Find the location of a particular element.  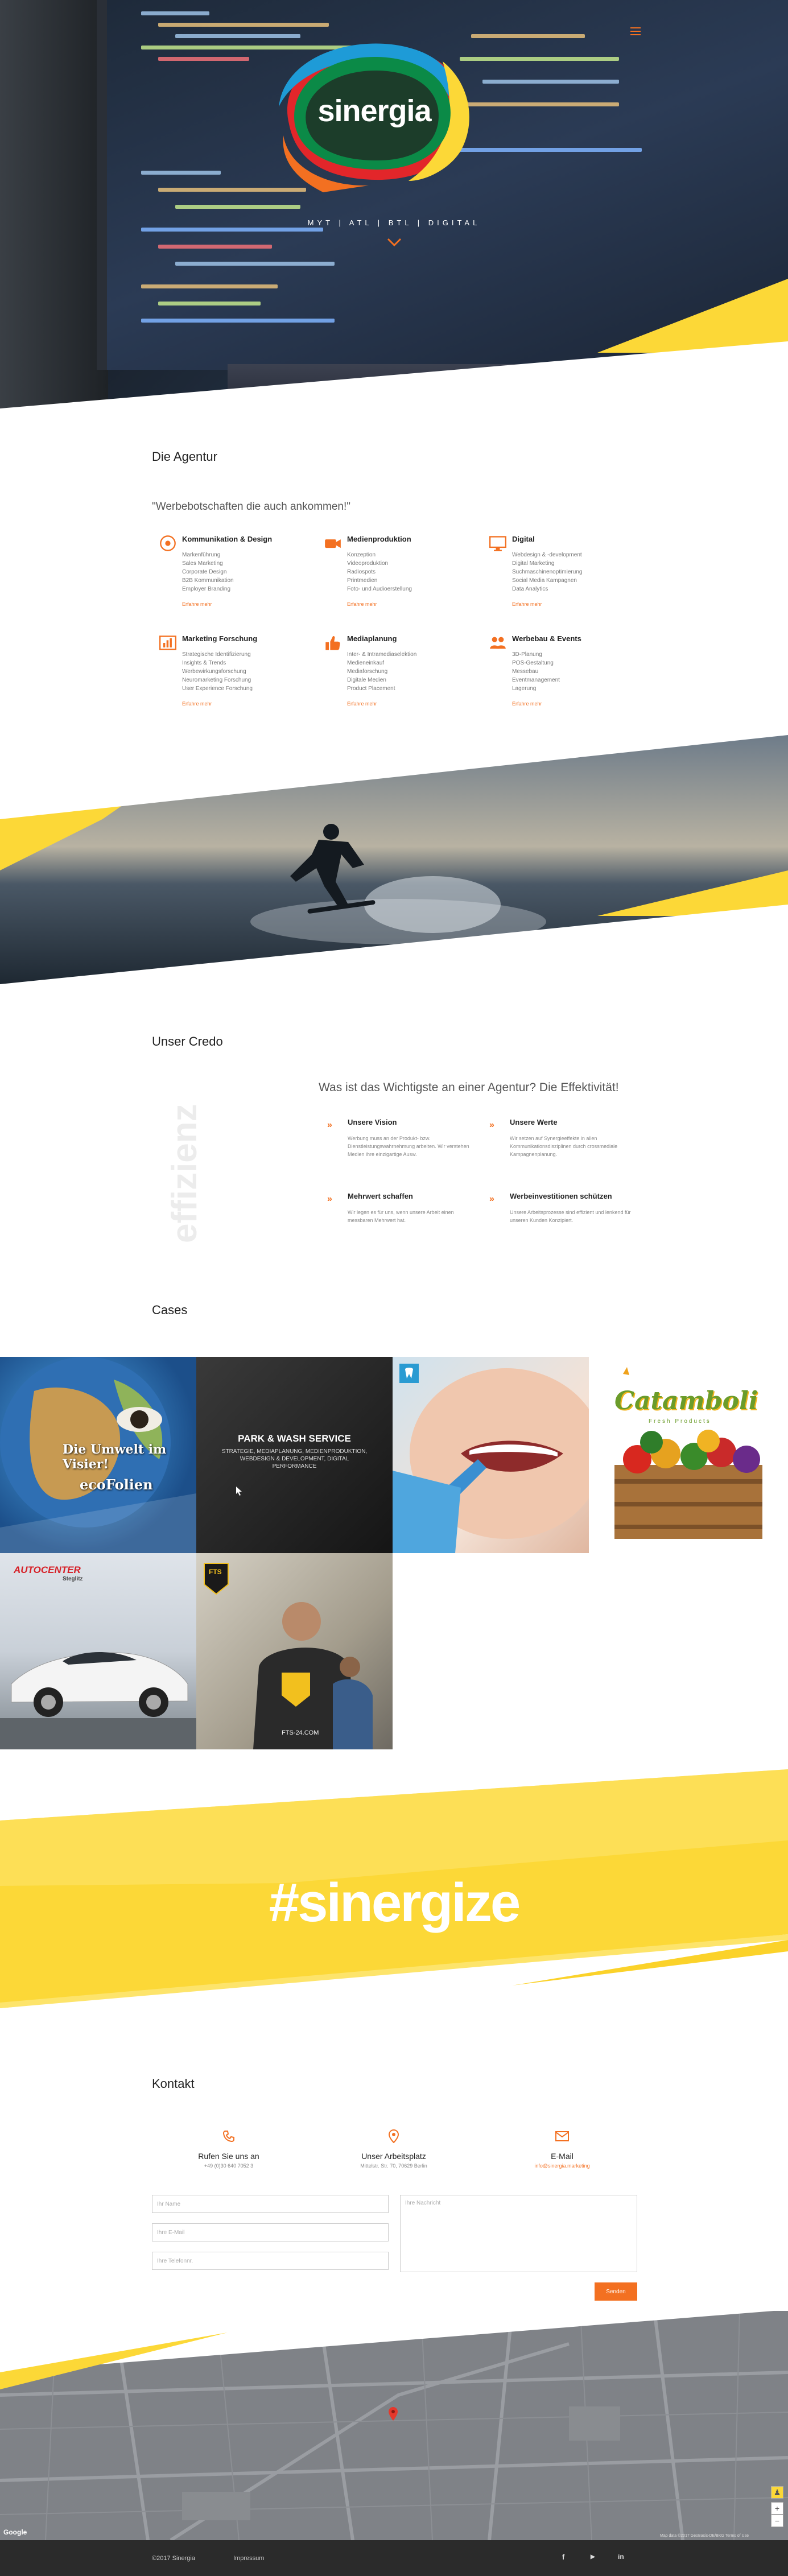

service-title: Marketing Forschung is located at coordinates (220, 638).